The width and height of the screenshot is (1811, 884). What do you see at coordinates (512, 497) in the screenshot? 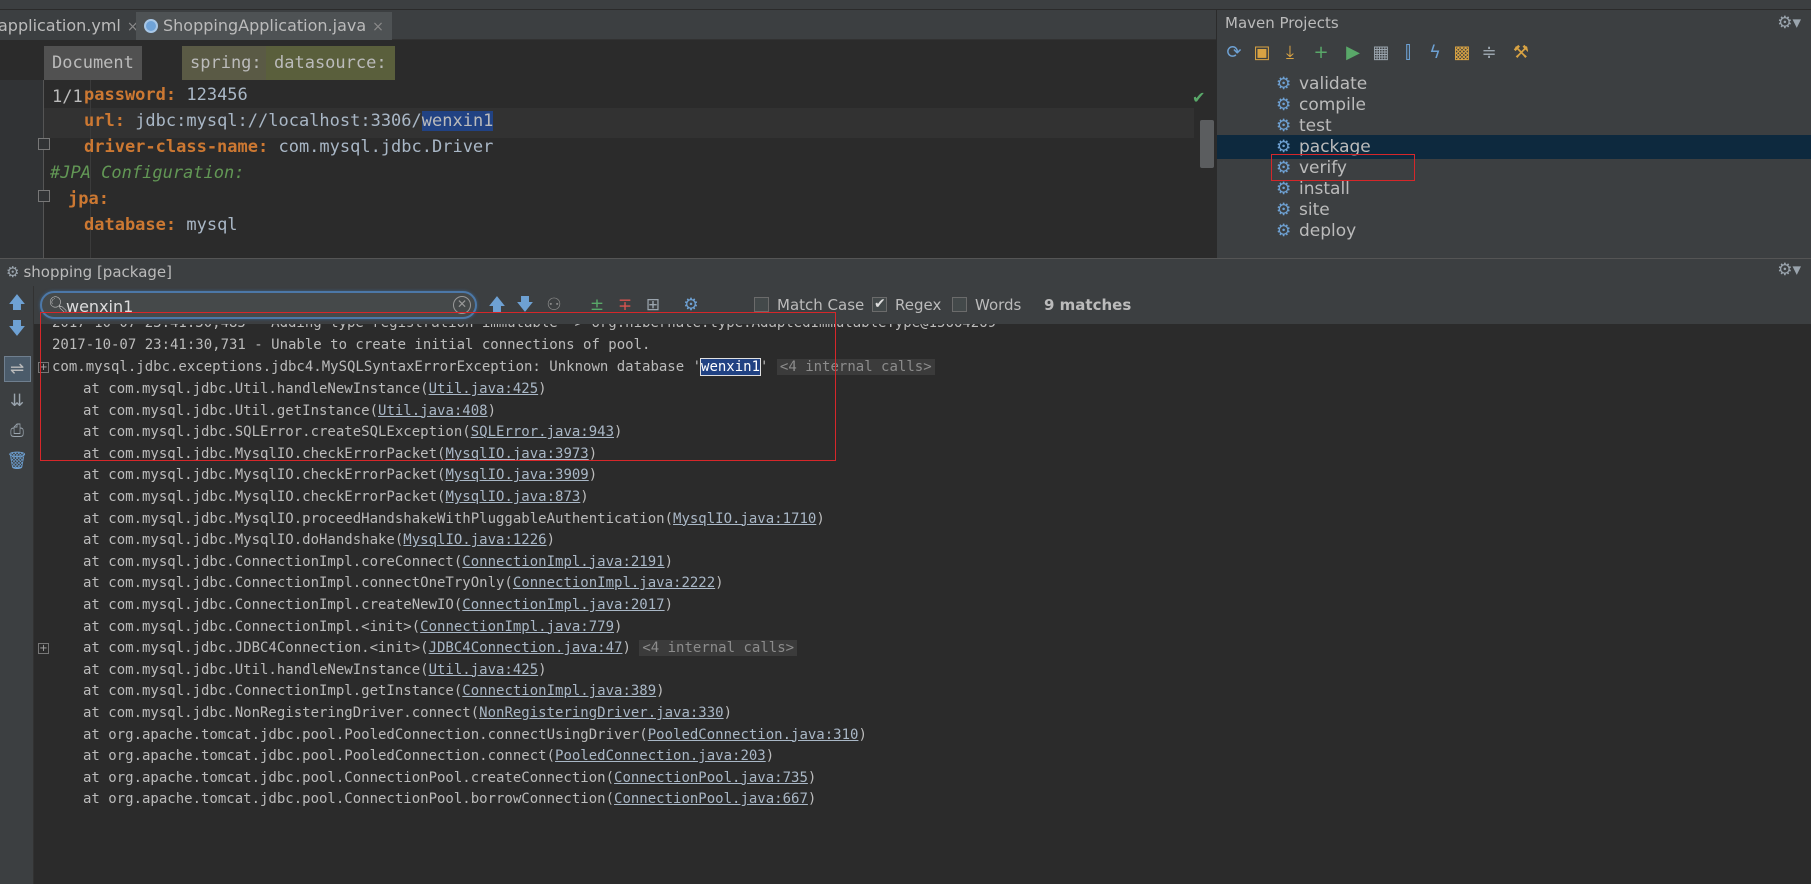
I see `source-link: MysqlIO.java:873` at bounding box center [512, 497].